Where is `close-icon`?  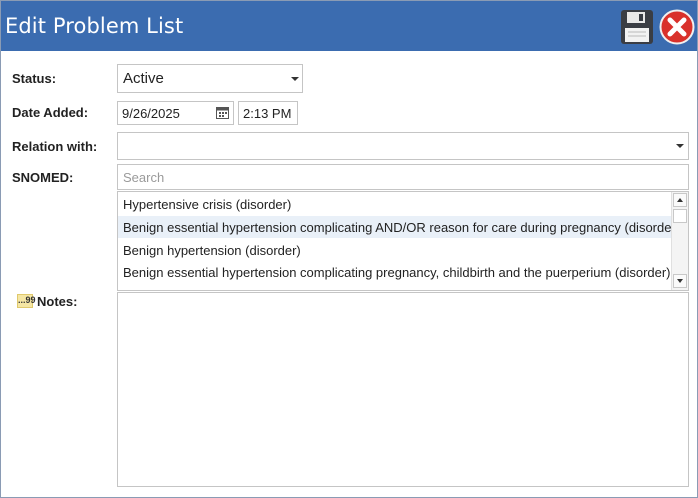
close-icon is located at coordinates (677, 27).